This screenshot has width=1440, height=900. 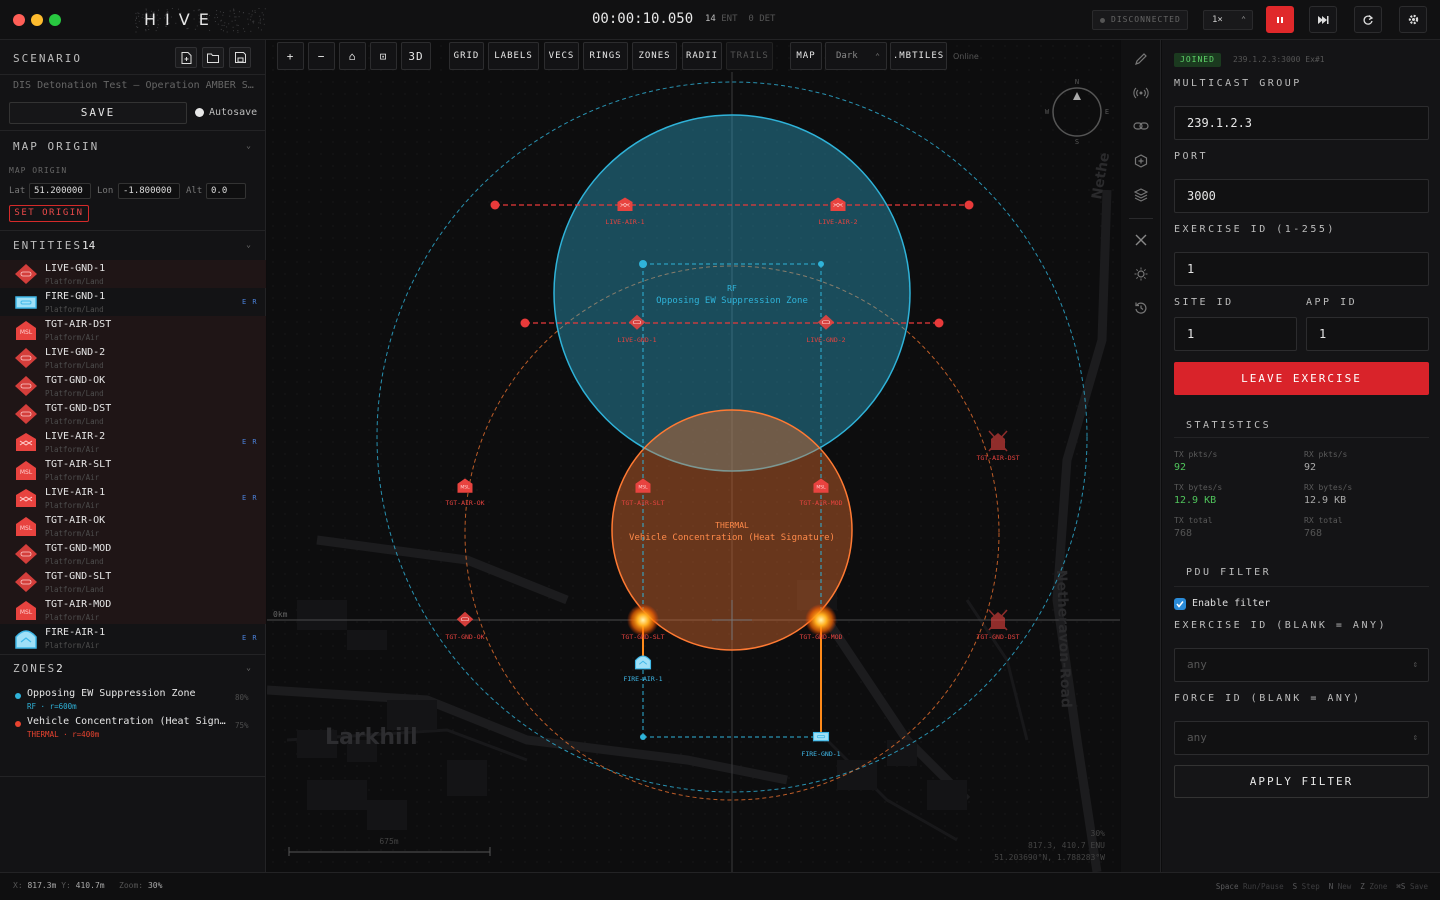 What do you see at coordinates (240, 57) in the screenshot?
I see `save-scenario-icon-button` at bounding box center [240, 57].